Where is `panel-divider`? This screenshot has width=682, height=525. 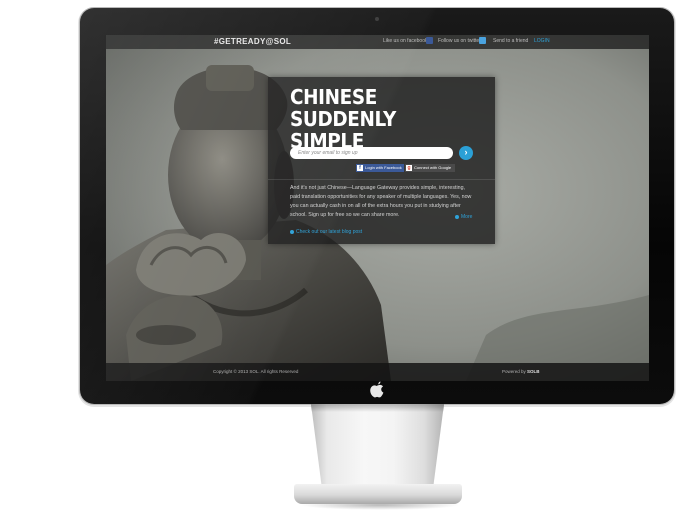
panel-divider is located at coordinates (381, 179).